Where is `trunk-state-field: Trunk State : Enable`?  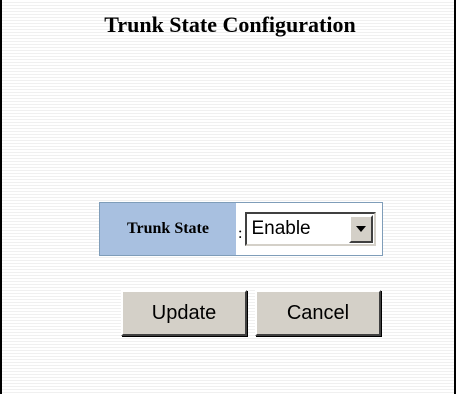 trunk-state-field: Trunk State : Enable is located at coordinates (241, 229).